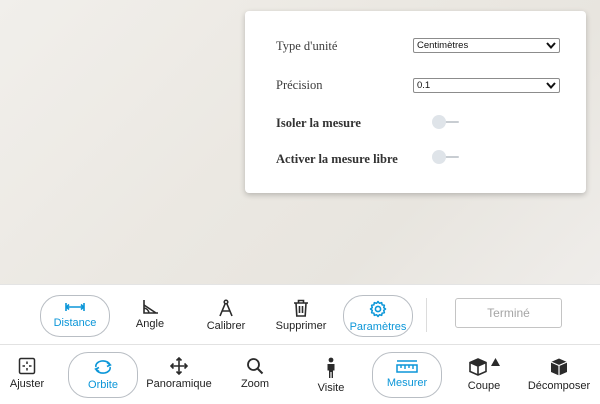  Describe the element at coordinates (508, 313) in the screenshot. I see `done-button: Terminé` at that location.